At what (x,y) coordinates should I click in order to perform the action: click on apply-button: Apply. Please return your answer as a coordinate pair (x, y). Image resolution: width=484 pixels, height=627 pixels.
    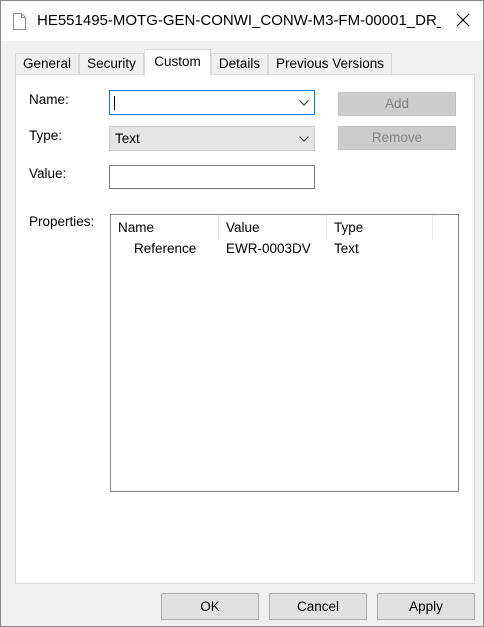
    Looking at the image, I should click on (426, 606).